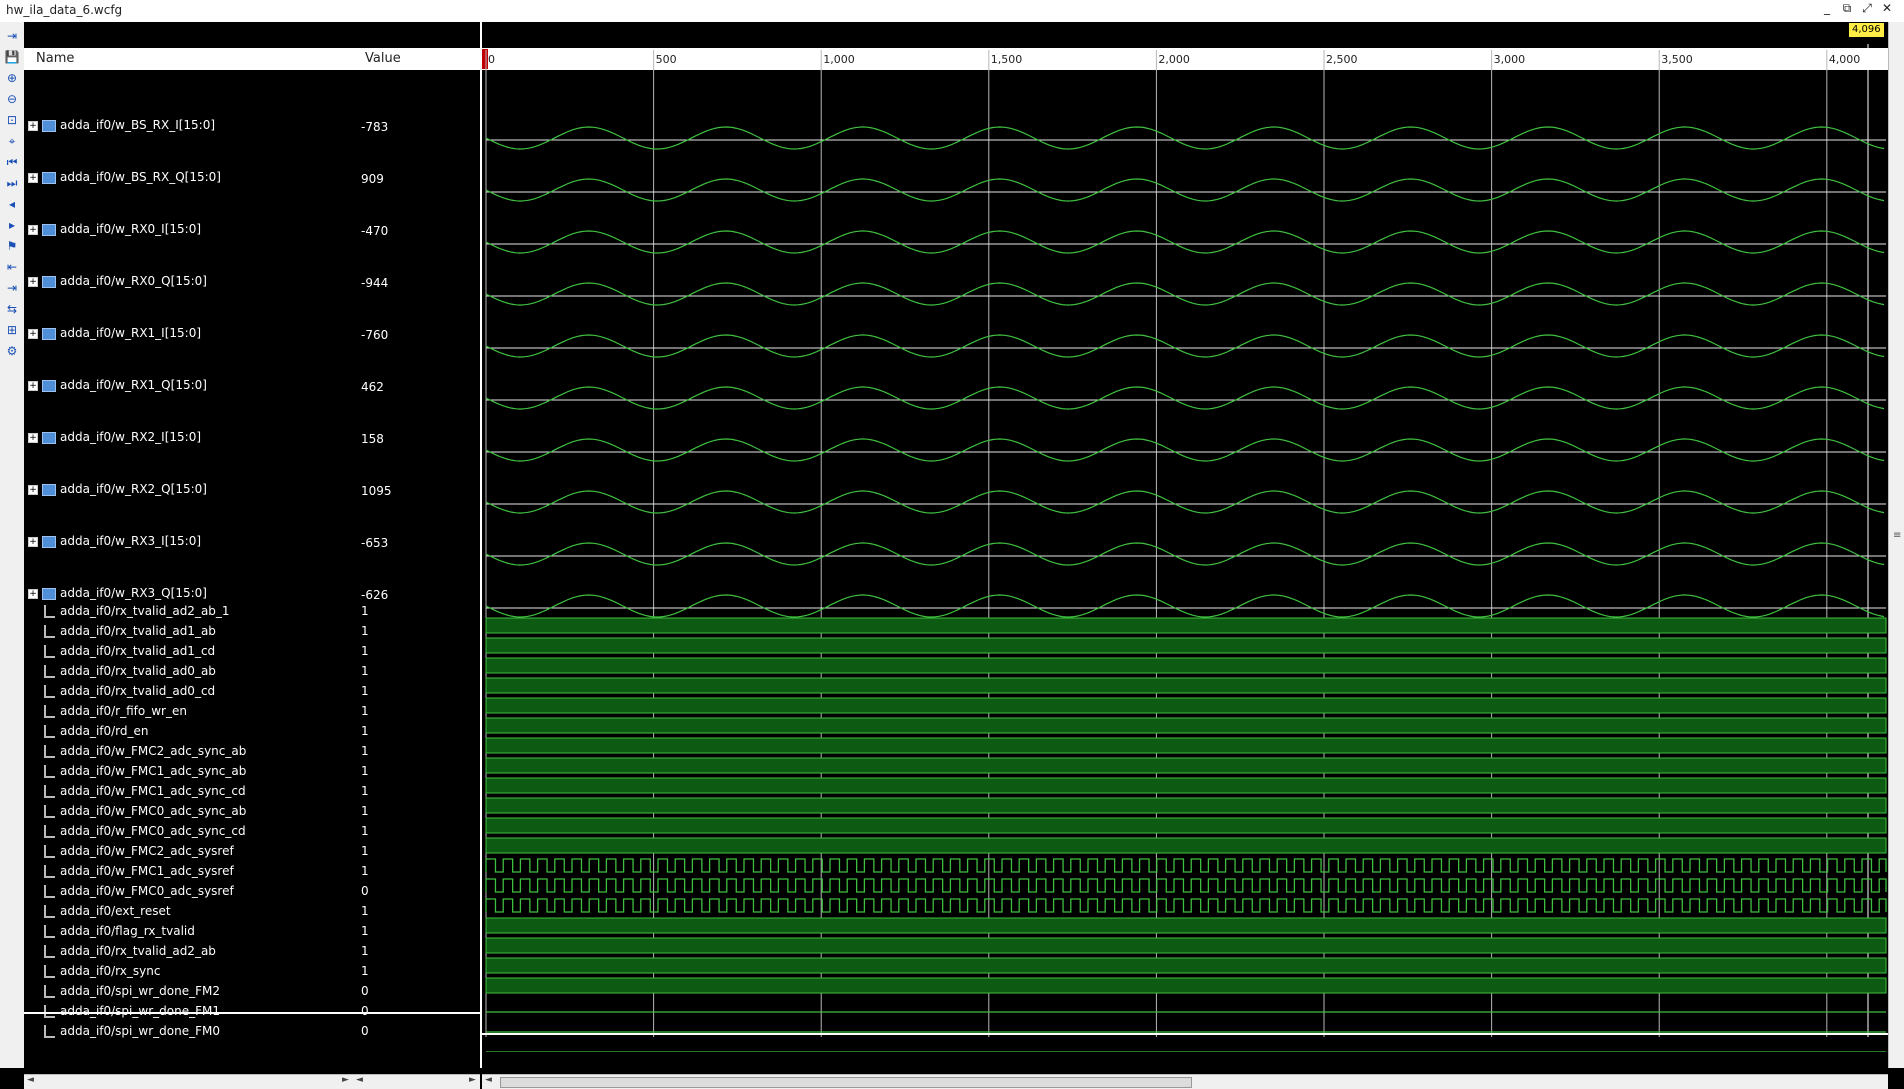 The image size is (1904, 1089). I want to click on signal-value: 1095, so click(376, 491).